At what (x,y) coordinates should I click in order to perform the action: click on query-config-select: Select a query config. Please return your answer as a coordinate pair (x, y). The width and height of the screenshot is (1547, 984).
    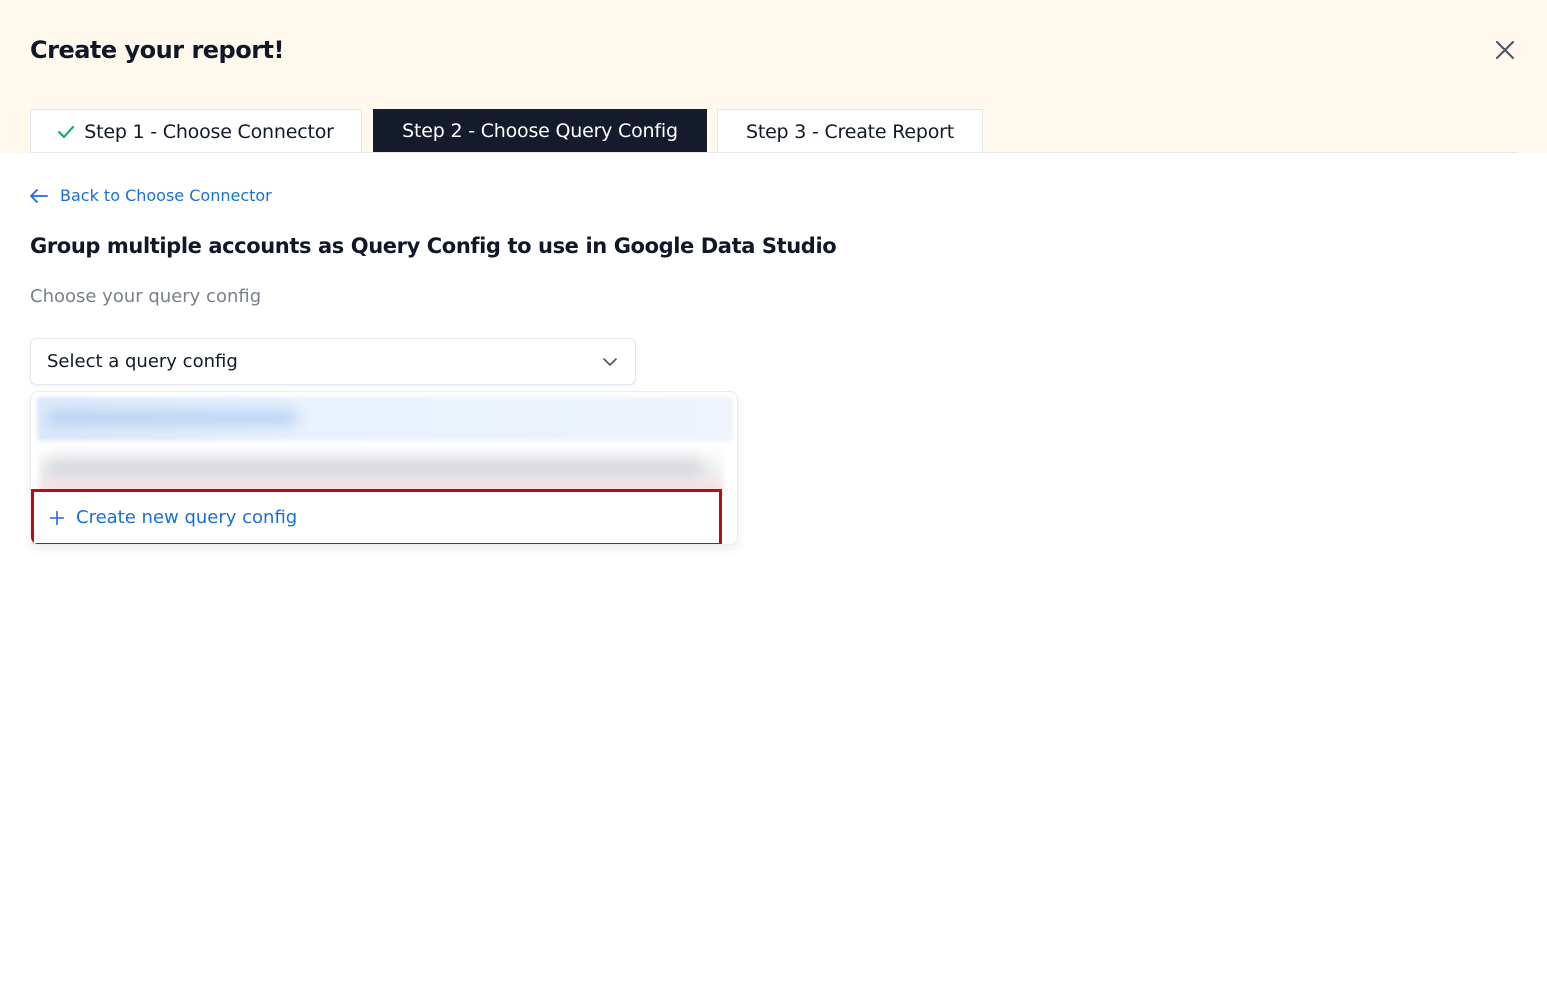
    Looking at the image, I should click on (333, 361).